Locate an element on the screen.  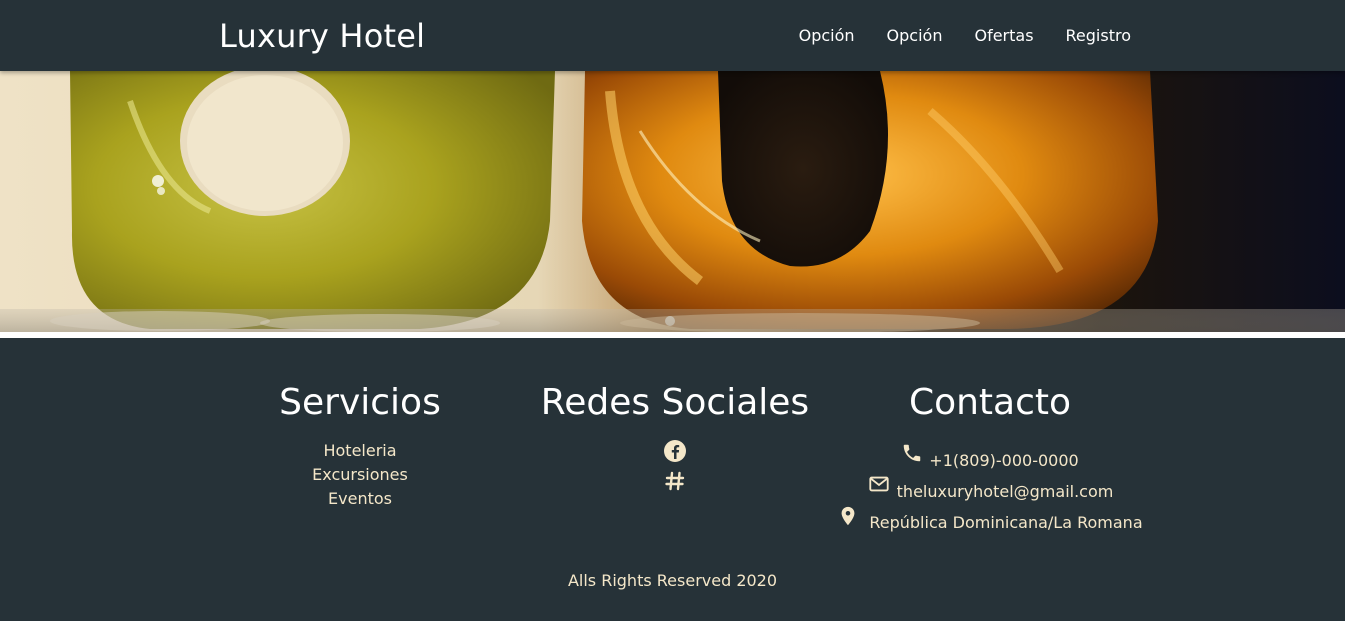
nav-link-registro: Registro is located at coordinates (1090, 35).